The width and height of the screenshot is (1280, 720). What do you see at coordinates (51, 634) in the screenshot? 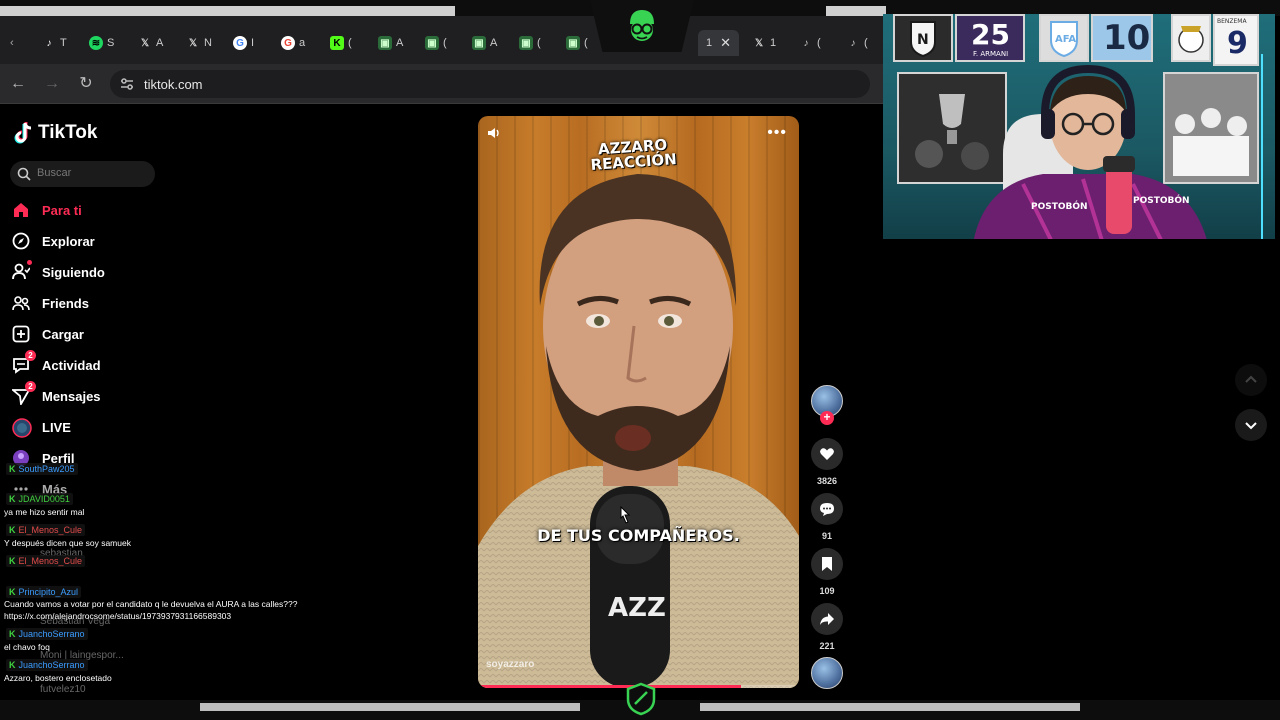
I see `chat-user-name: JuanchoSerrano` at bounding box center [51, 634].